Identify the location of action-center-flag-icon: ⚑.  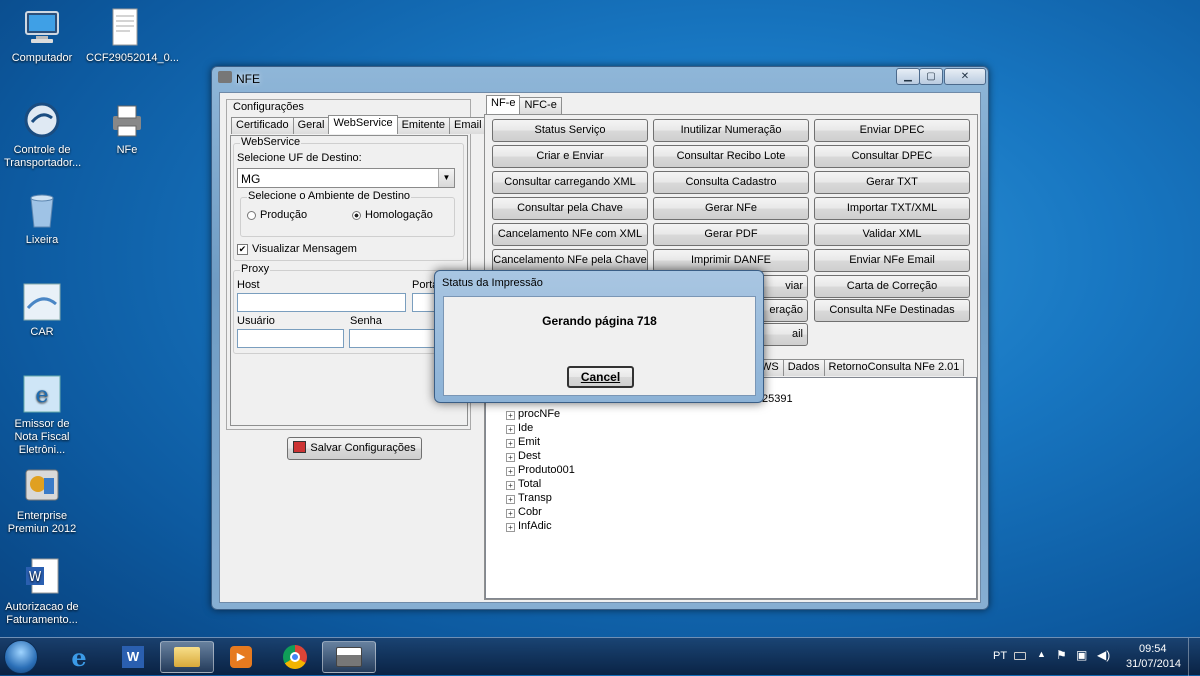
(1061, 655).